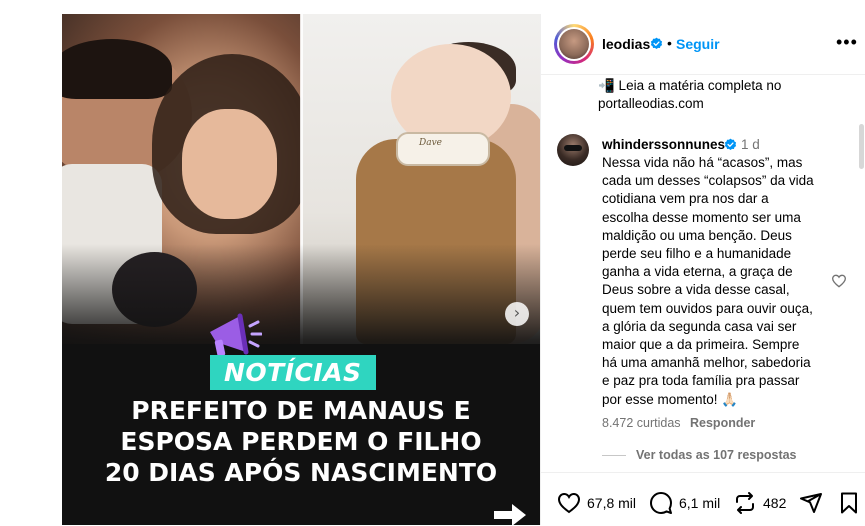 Image resolution: width=865 pixels, height=526 pixels. What do you see at coordinates (626, 44) in the screenshot?
I see `author-username: leodias` at bounding box center [626, 44].